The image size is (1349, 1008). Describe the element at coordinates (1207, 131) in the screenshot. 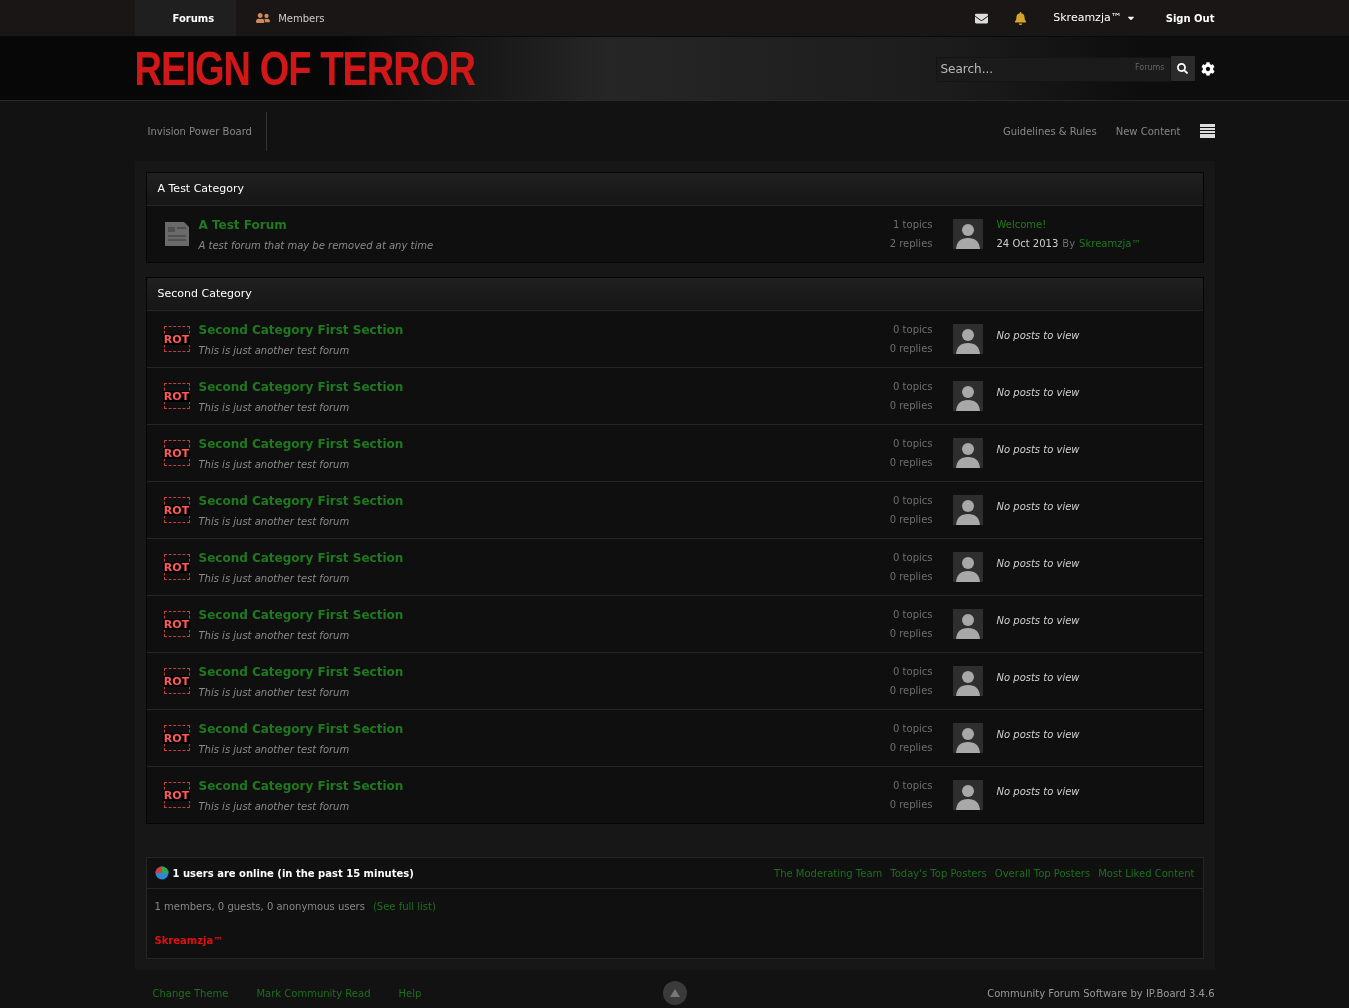

I see `list-view-icon` at that location.